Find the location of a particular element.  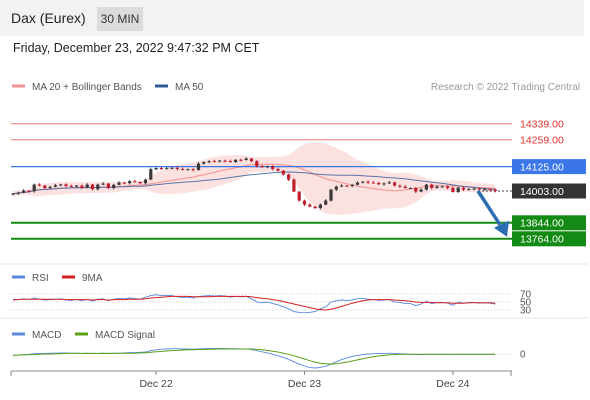

rsi-tick-label: 30 is located at coordinates (526, 311).